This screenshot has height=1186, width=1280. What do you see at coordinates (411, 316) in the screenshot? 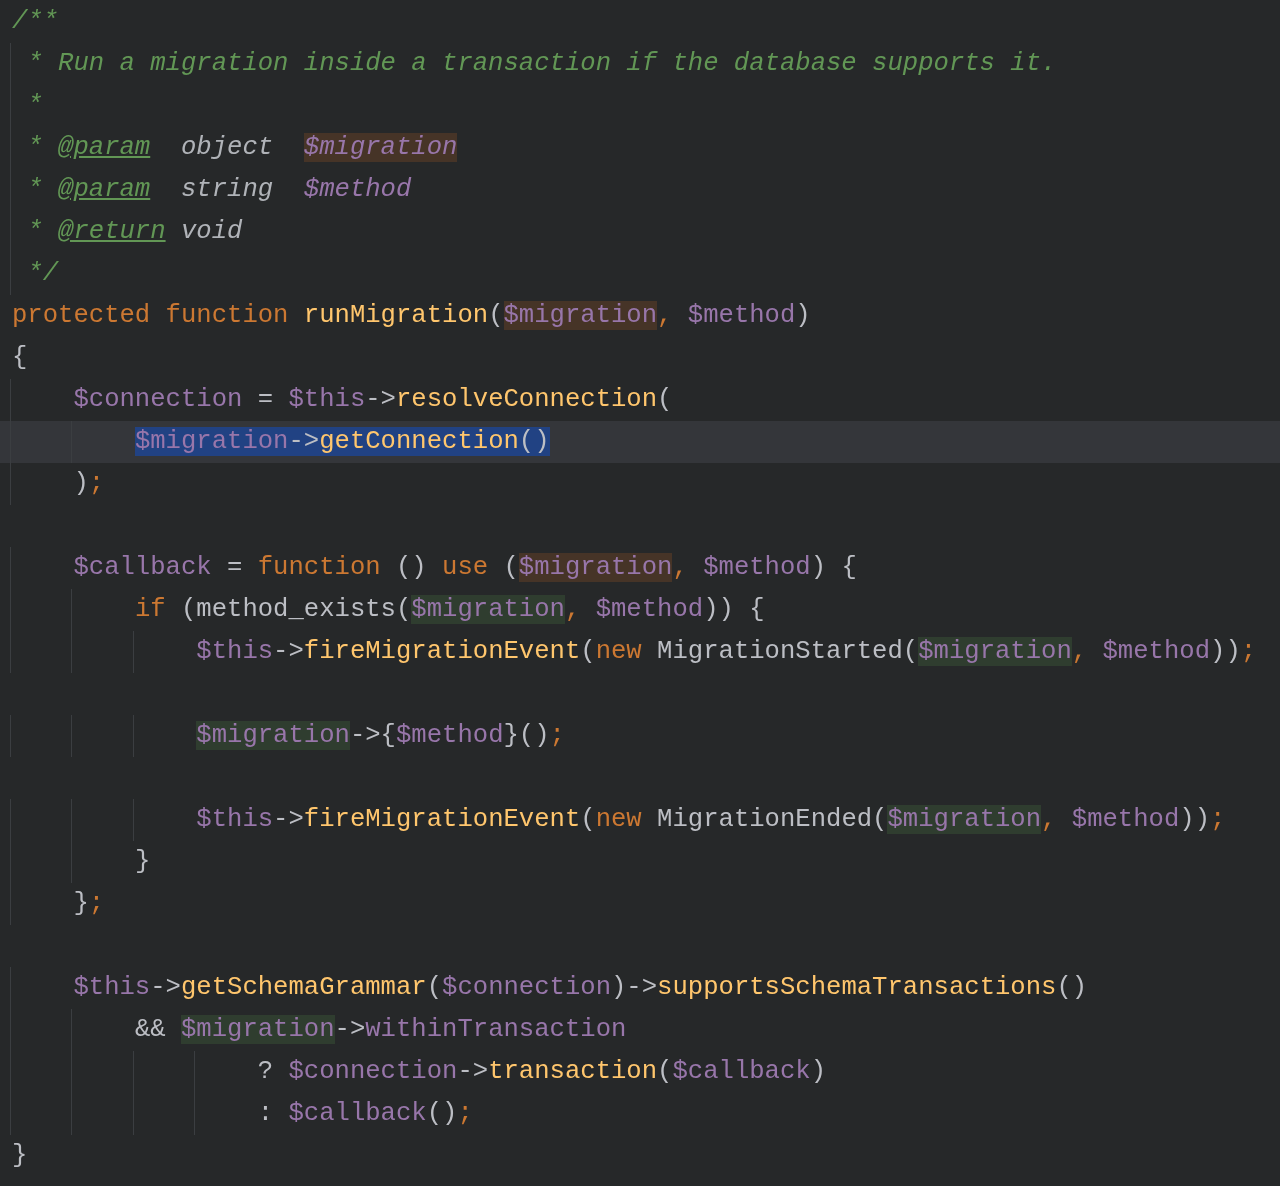
I see `code-line: protected function runMigration($migration, $method)` at bounding box center [411, 316].